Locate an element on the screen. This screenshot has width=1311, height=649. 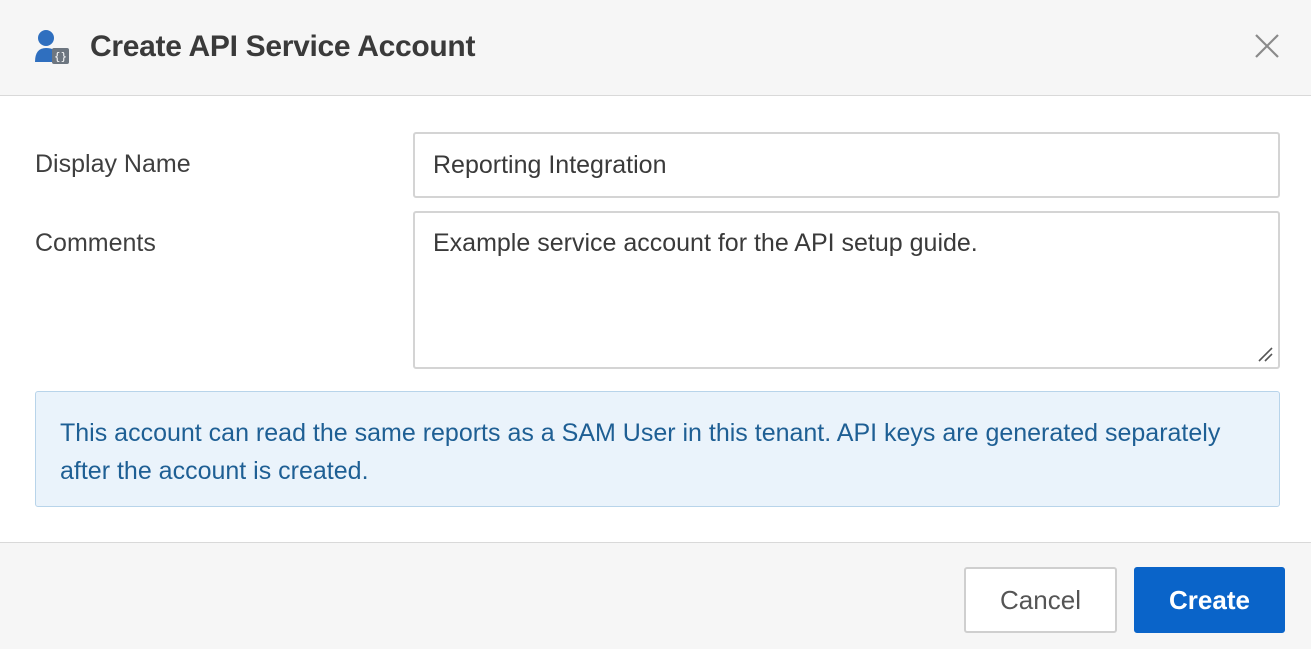
display-name-input is located at coordinates (846, 165).